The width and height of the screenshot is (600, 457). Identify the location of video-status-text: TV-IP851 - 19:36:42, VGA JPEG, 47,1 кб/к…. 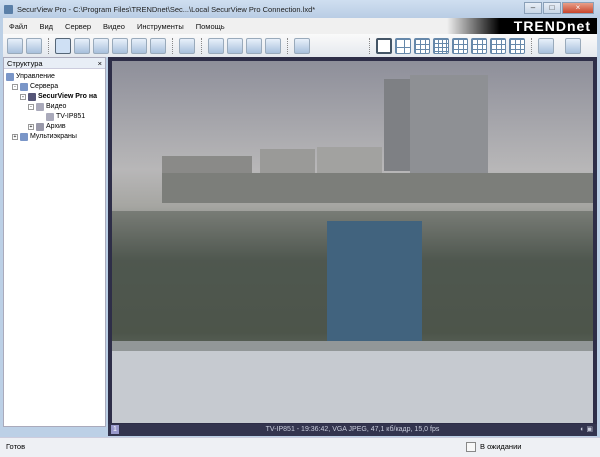
(352, 429).